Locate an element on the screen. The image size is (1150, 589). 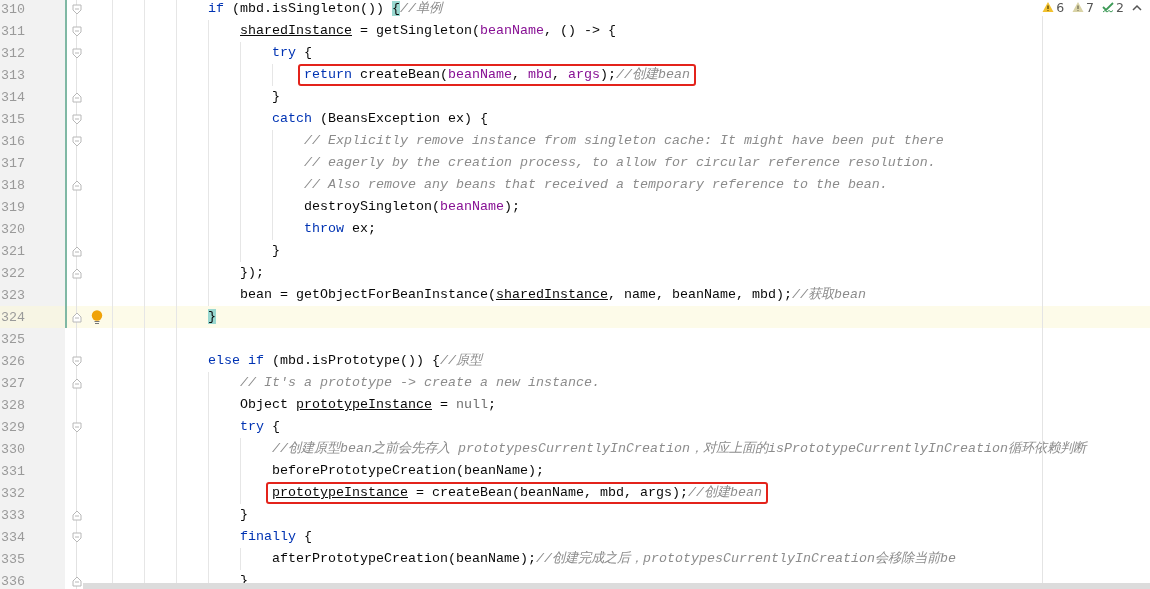
line-number: 325 is located at coordinates (12, 339).